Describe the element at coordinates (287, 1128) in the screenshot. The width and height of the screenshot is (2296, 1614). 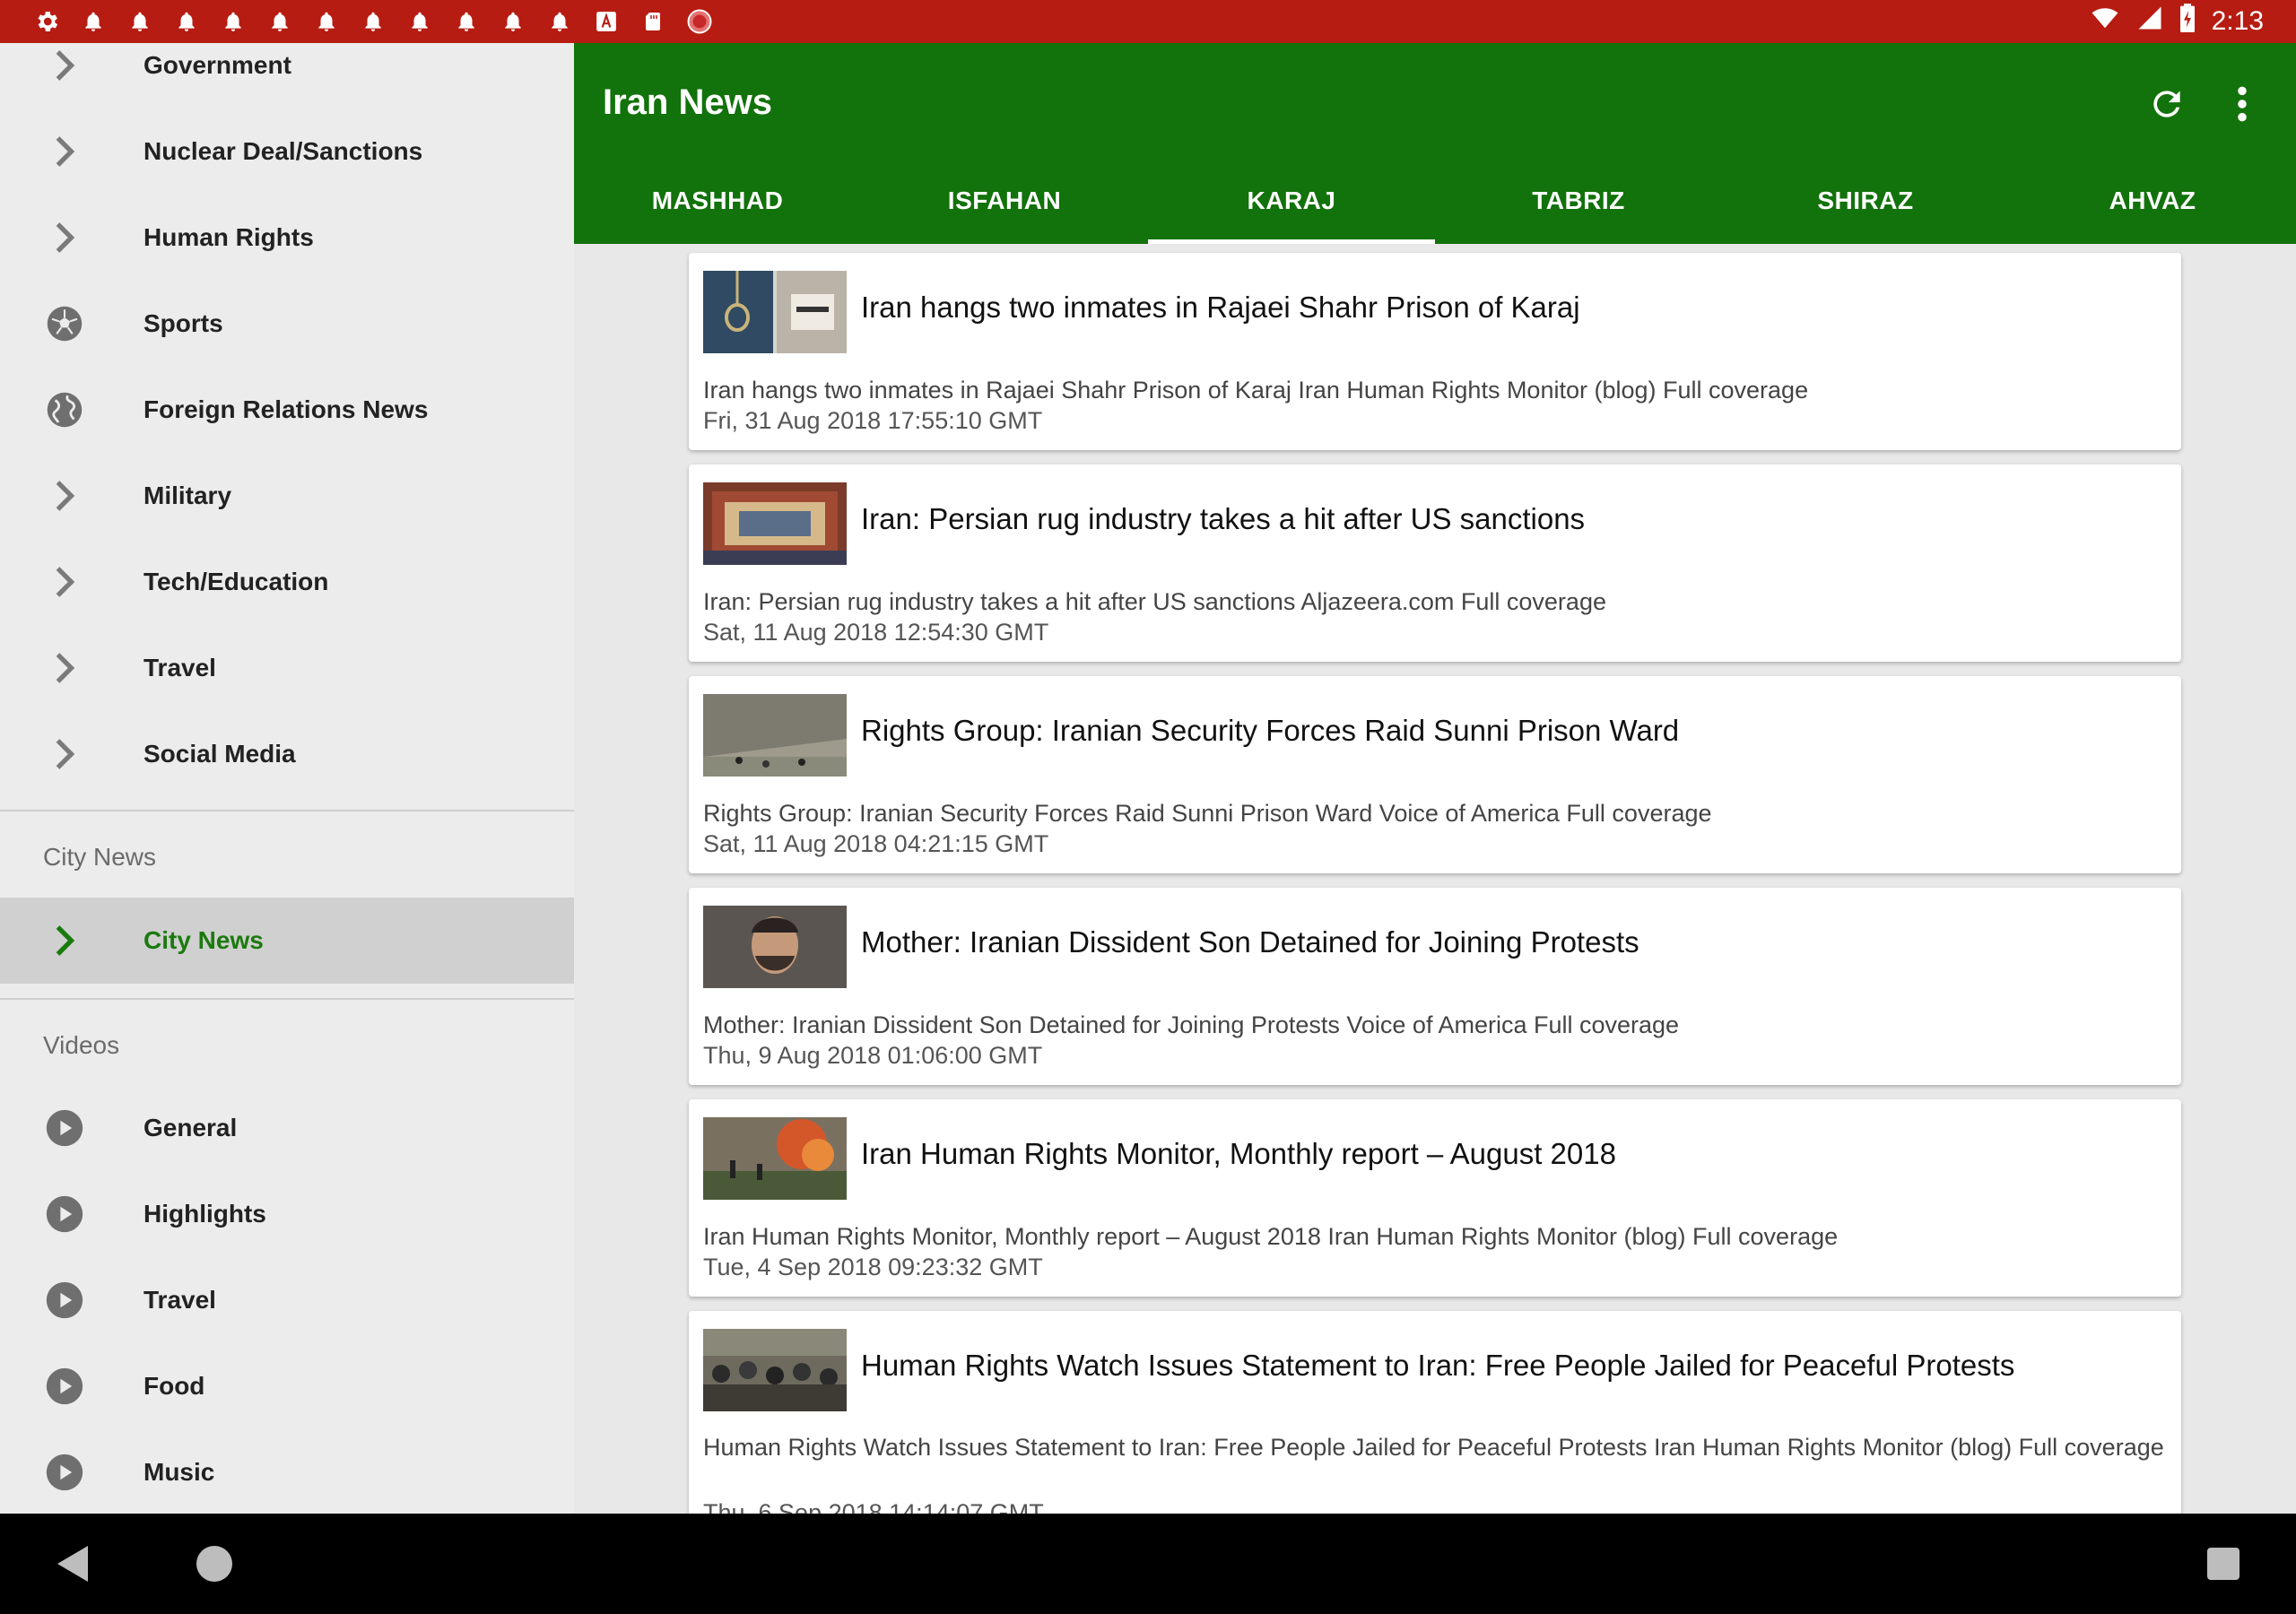
I see `drawer-item-video-general: General` at that location.